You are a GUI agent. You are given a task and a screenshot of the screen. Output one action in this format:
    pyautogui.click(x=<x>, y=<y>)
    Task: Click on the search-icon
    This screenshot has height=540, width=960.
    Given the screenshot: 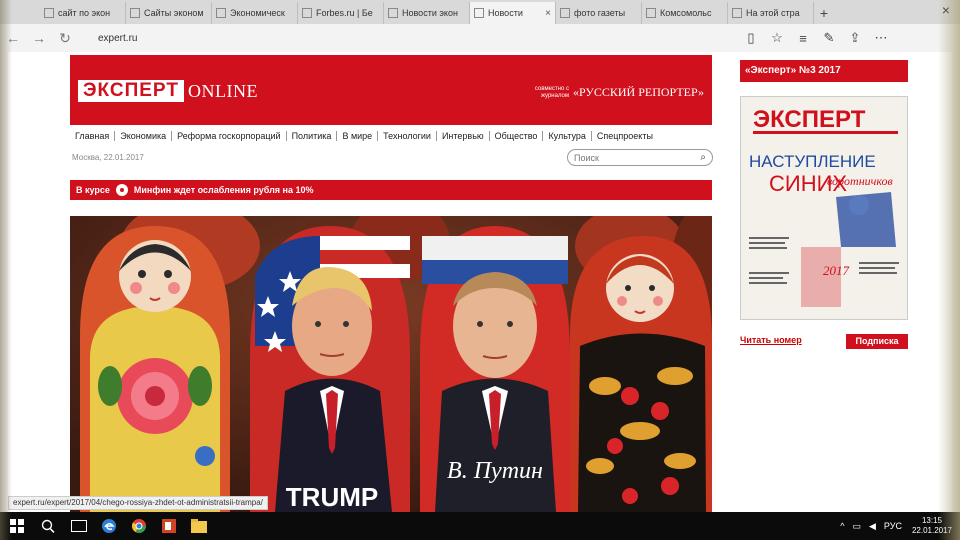 What is the action you would take?
    pyautogui.click(x=49, y=526)
    